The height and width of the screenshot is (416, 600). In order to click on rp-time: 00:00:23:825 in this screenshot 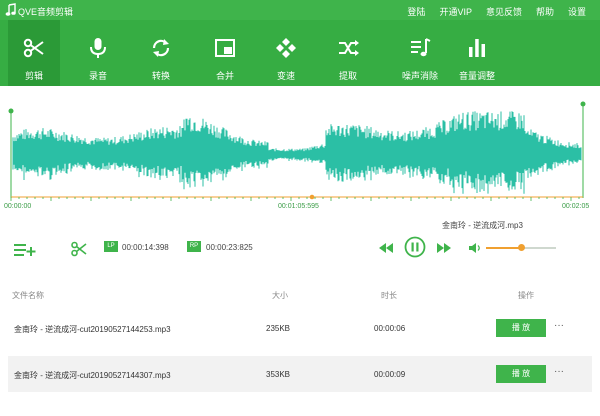, I will do `click(229, 247)`.